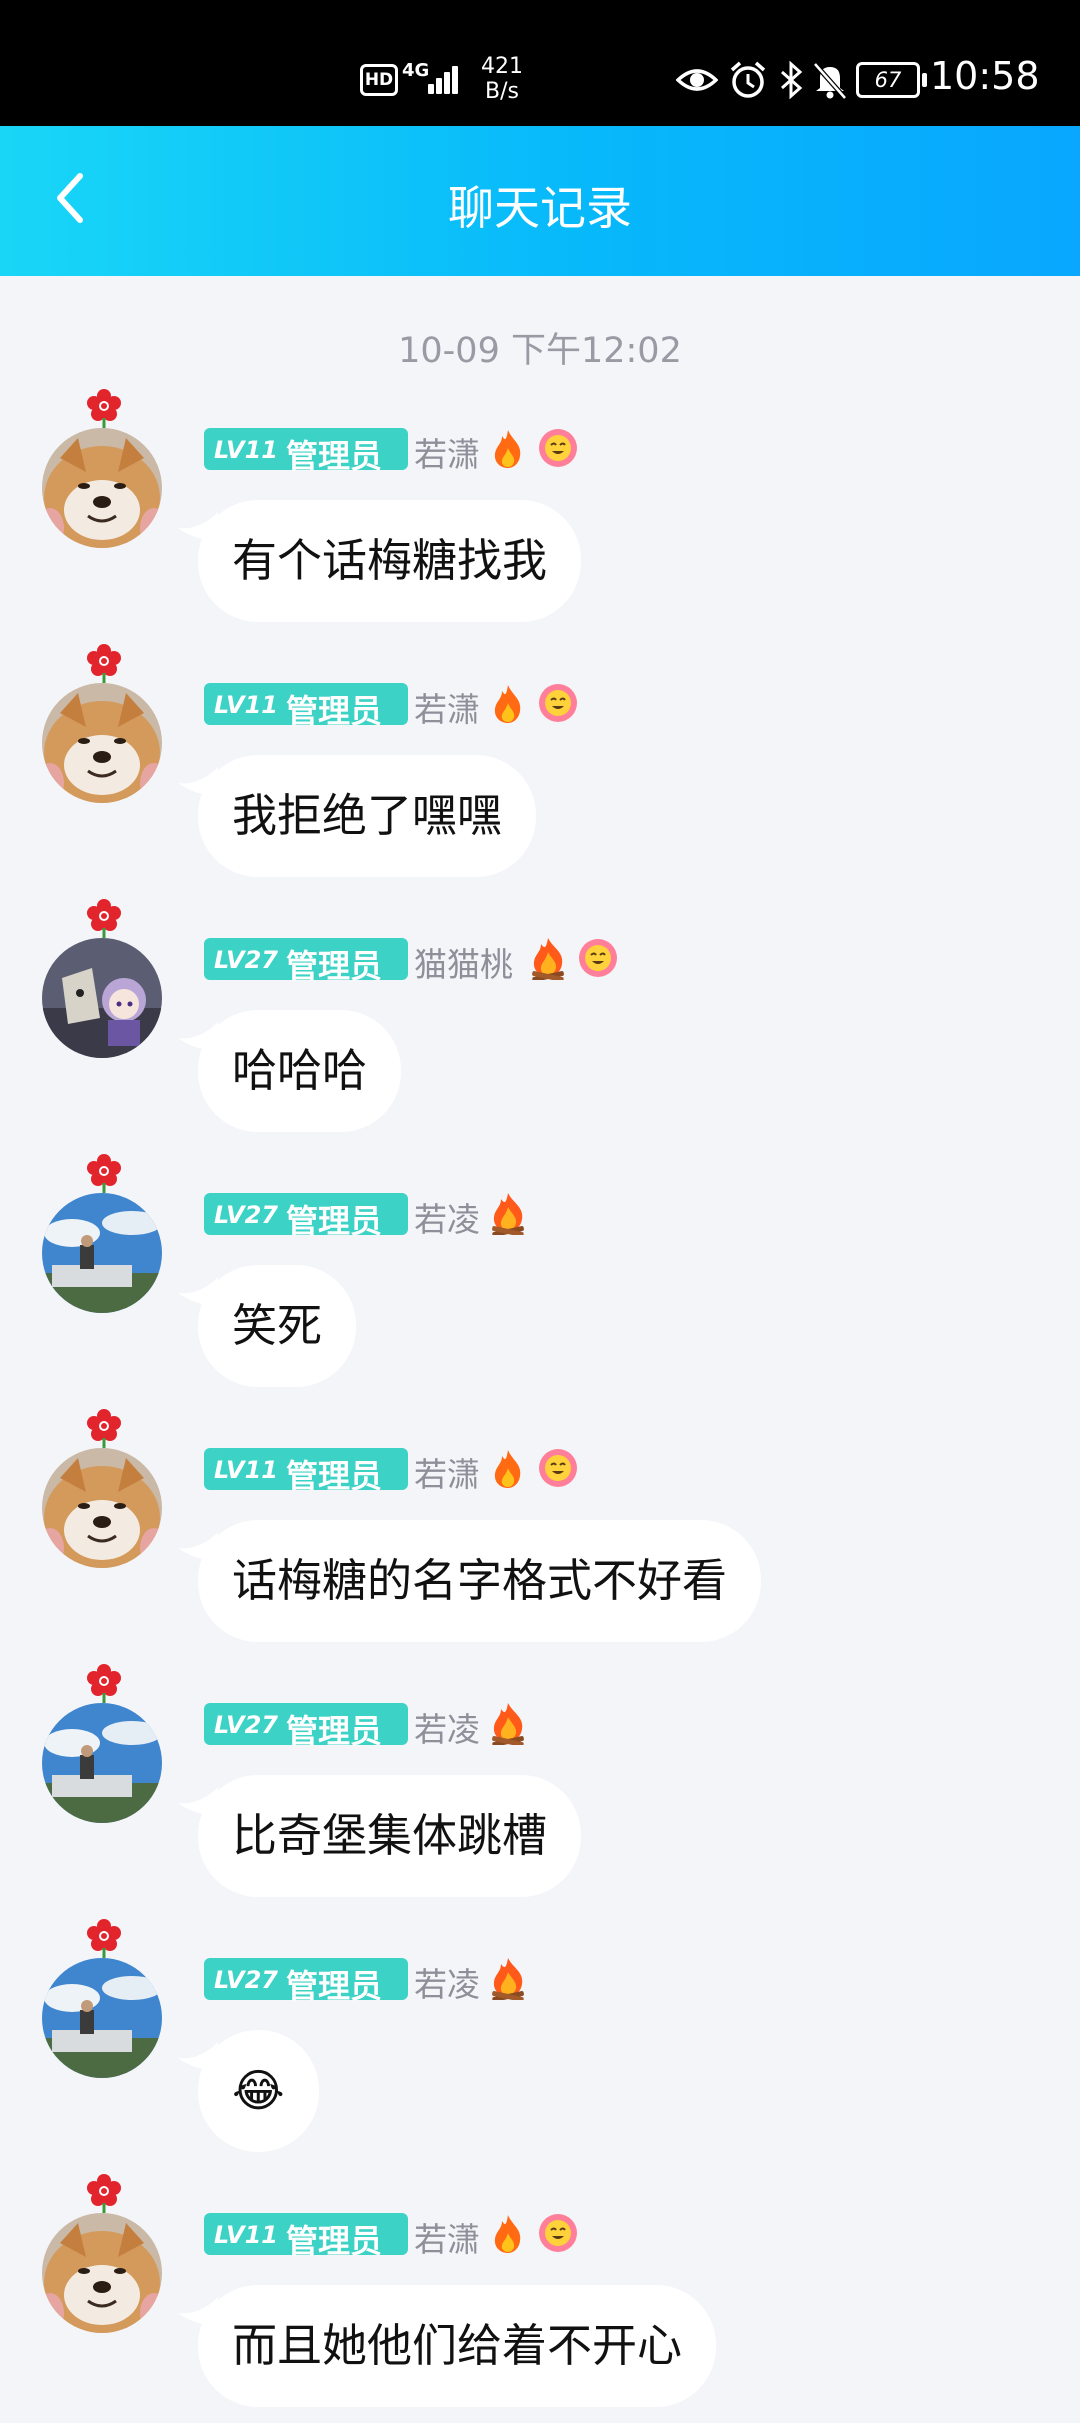  What do you see at coordinates (540, 2043) in the screenshot?
I see `message-row: LV27 管理员 若凌 😂` at bounding box center [540, 2043].